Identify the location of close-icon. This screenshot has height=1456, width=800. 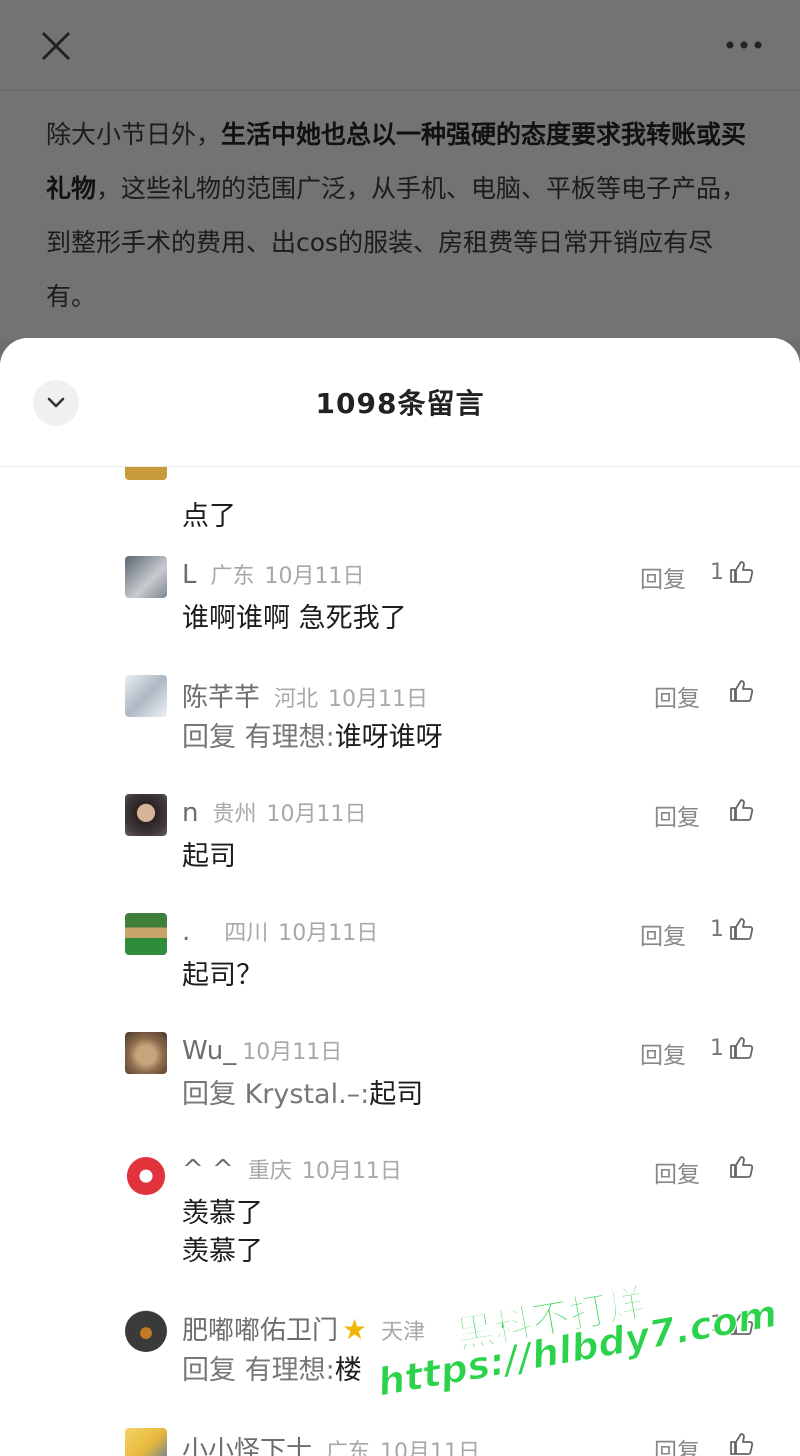
(56, 46).